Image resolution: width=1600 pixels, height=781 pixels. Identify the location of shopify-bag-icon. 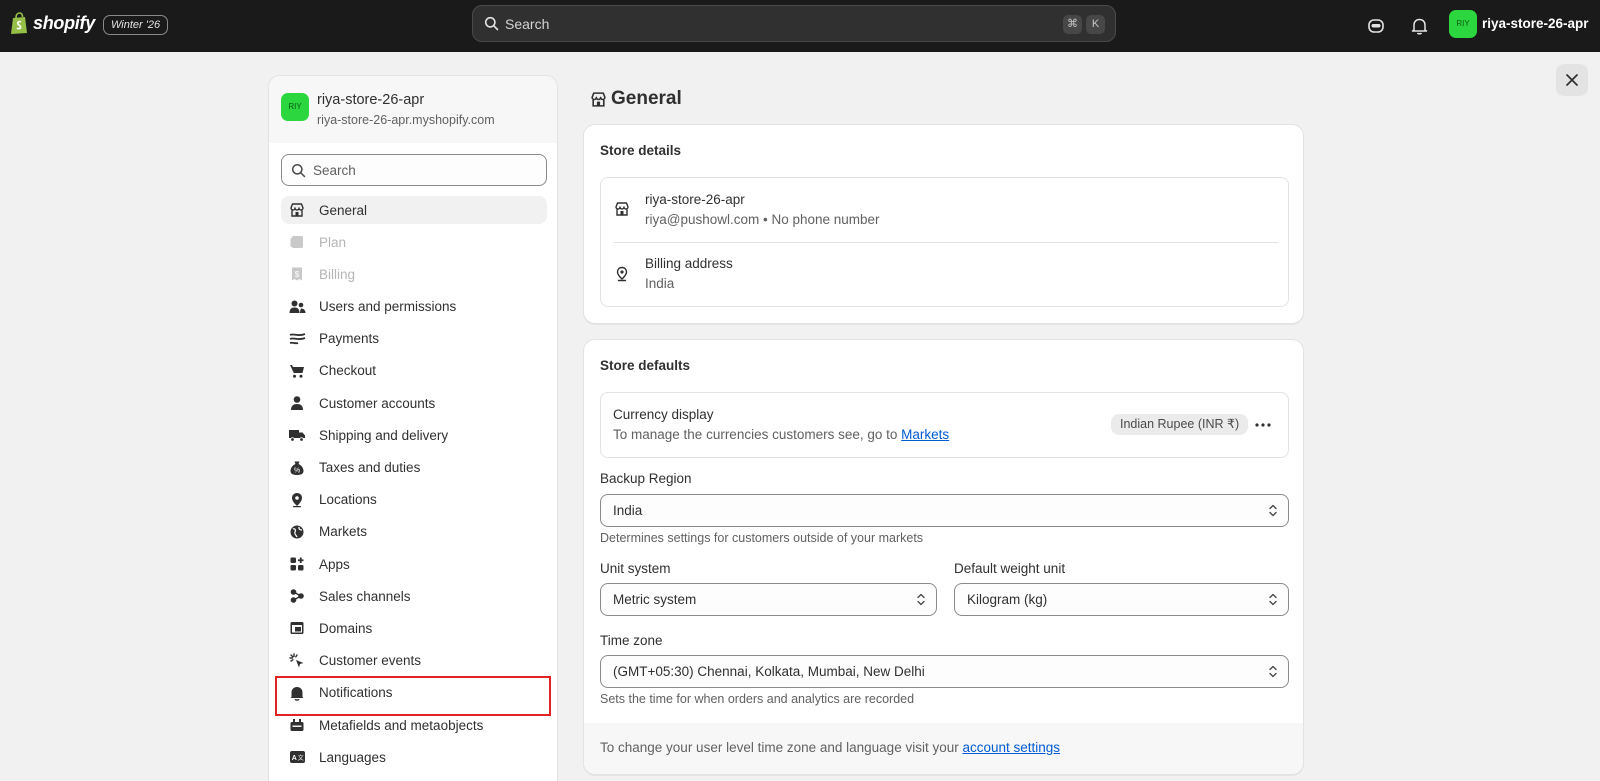
(19, 23).